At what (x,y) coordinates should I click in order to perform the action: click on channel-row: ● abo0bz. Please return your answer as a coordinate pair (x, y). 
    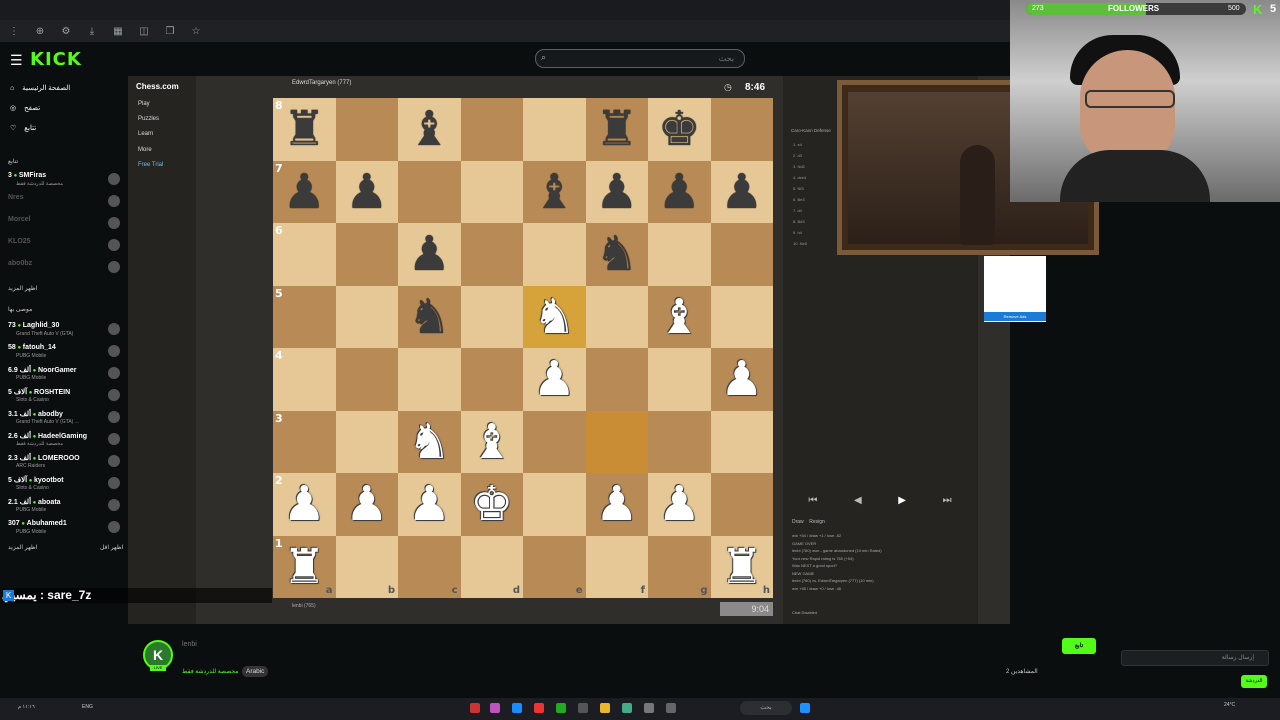
    Looking at the image, I should click on (64, 270).